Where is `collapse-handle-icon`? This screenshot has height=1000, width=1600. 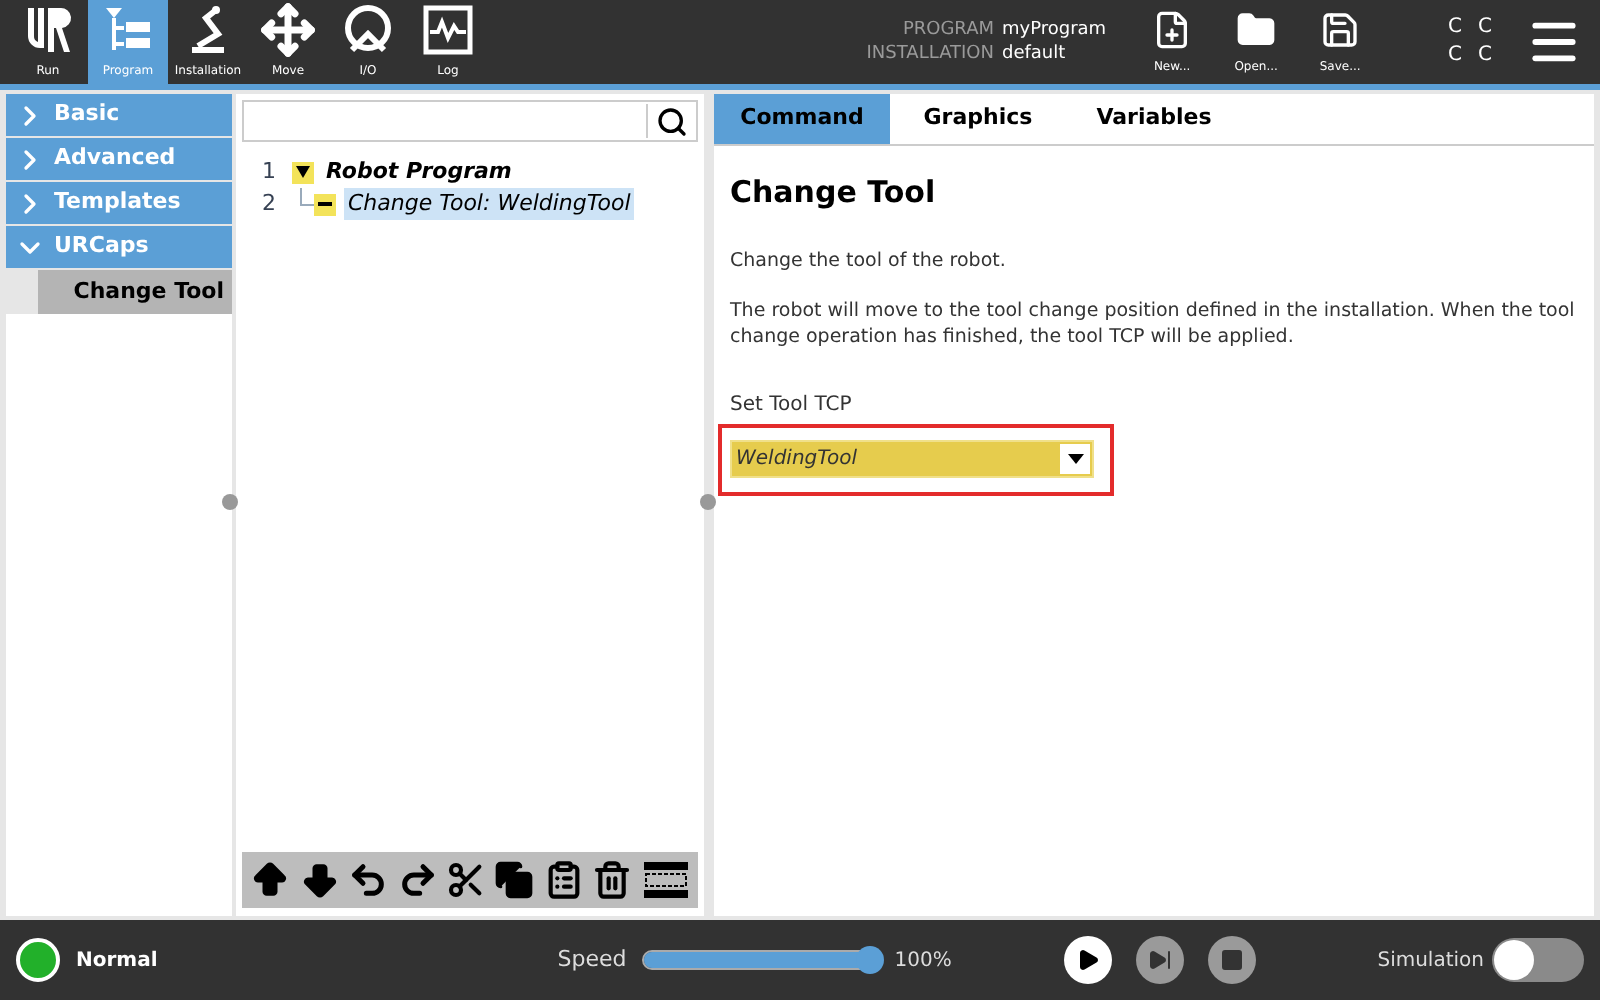 collapse-handle-icon is located at coordinates (230, 502).